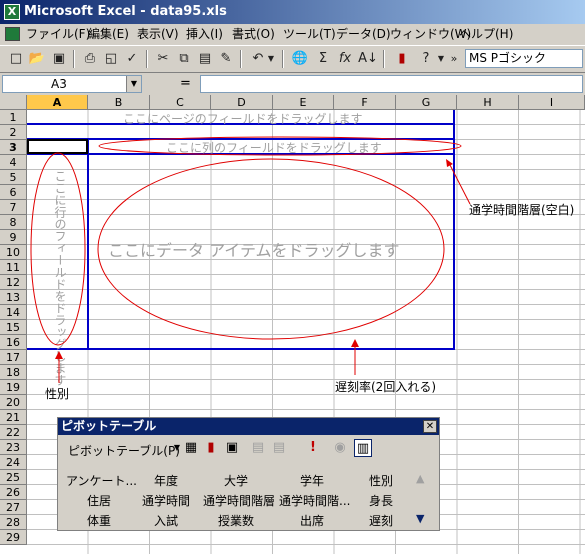  What do you see at coordinates (191, 448) in the screenshot?
I see `format-report-icon: ▦` at bounding box center [191, 448].